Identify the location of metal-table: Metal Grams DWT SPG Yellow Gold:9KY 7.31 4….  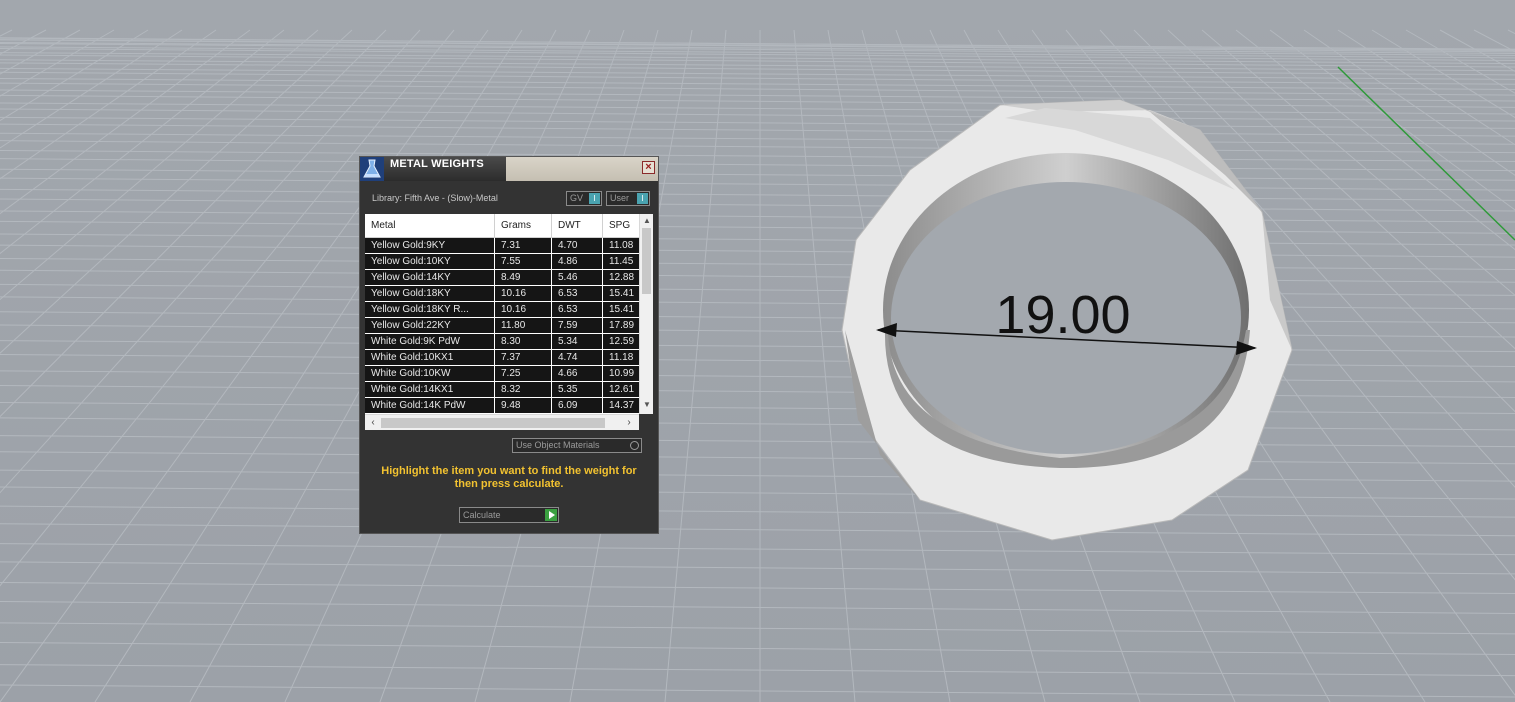
(509, 314).